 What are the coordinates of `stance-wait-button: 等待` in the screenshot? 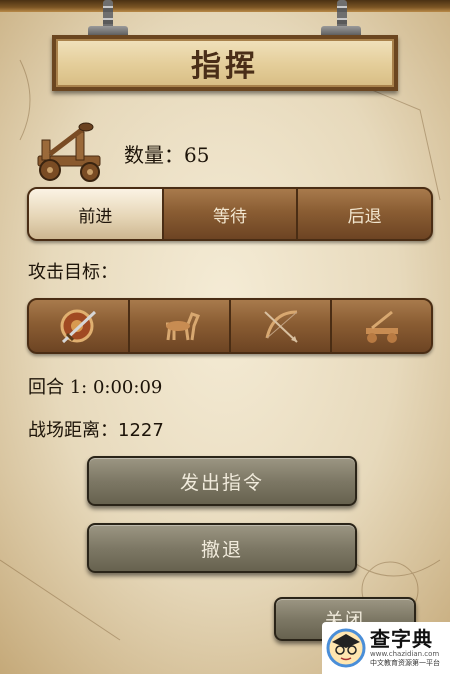 It's located at (229, 214).